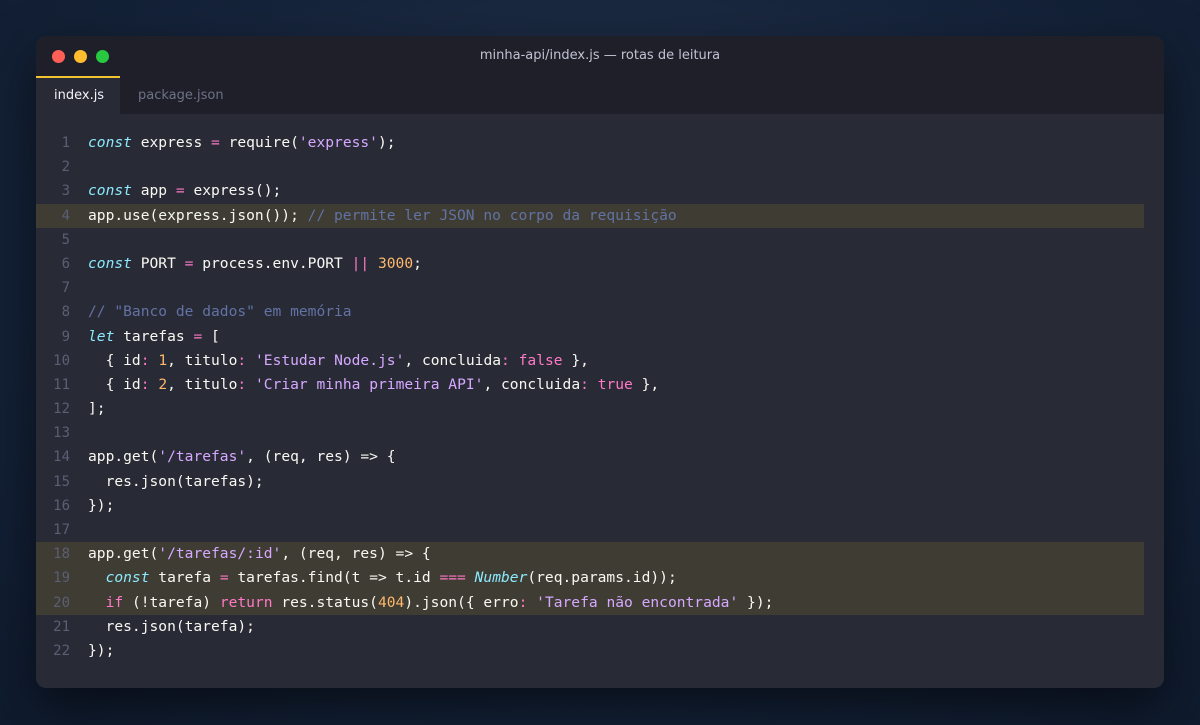  What do you see at coordinates (259, 142) in the screenshot?
I see `code-token: require(` at bounding box center [259, 142].